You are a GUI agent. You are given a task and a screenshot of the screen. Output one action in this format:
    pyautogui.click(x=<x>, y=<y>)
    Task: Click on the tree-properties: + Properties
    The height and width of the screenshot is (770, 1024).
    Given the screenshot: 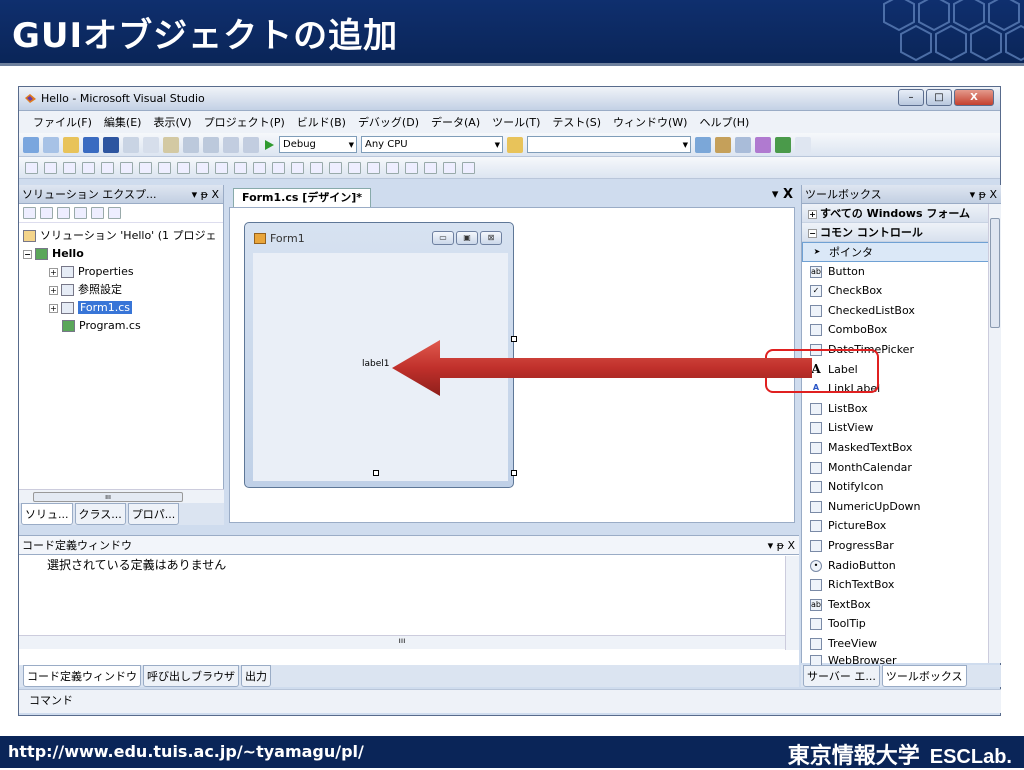 What is the action you would take?
    pyautogui.click(x=123, y=272)
    